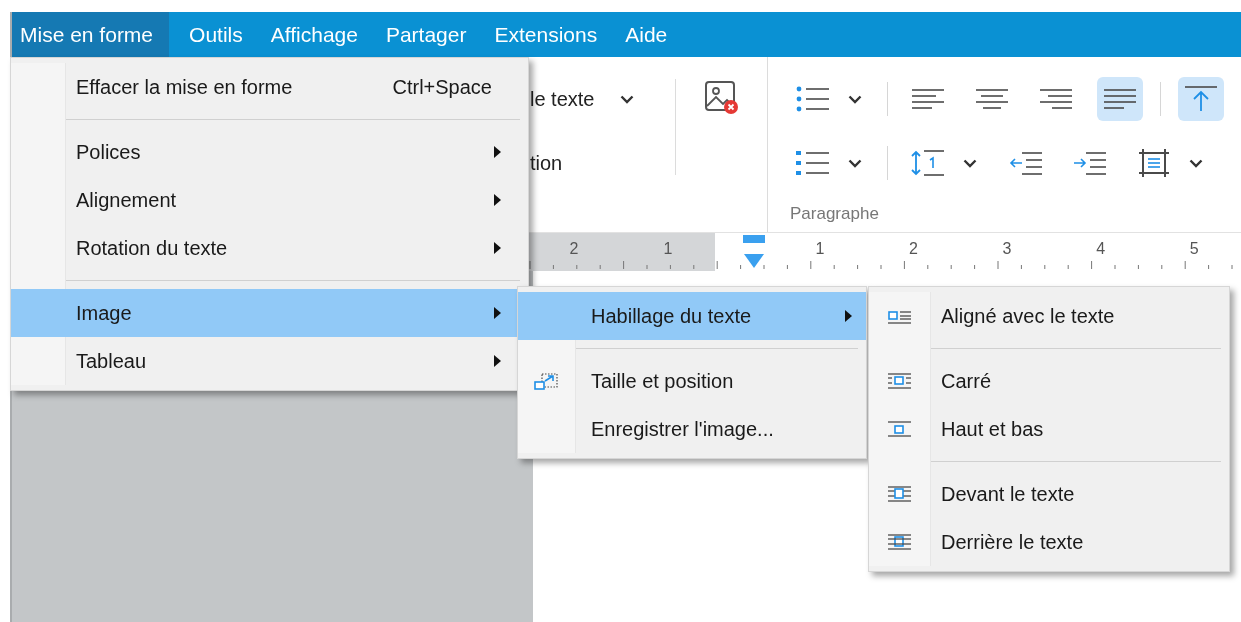 The height and width of the screenshot is (622, 1241). What do you see at coordinates (1049, 542) in the screenshot?
I see `menu-item: Derrière le texte` at bounding box center [1049, 542].